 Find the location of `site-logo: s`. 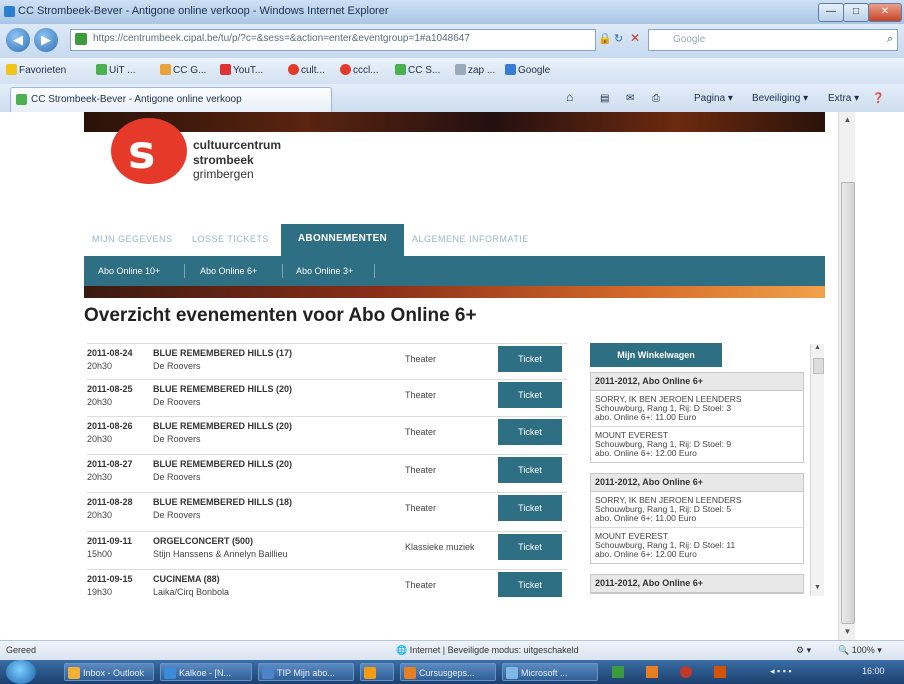

site-logo: s is located at coordinates (149, 151).